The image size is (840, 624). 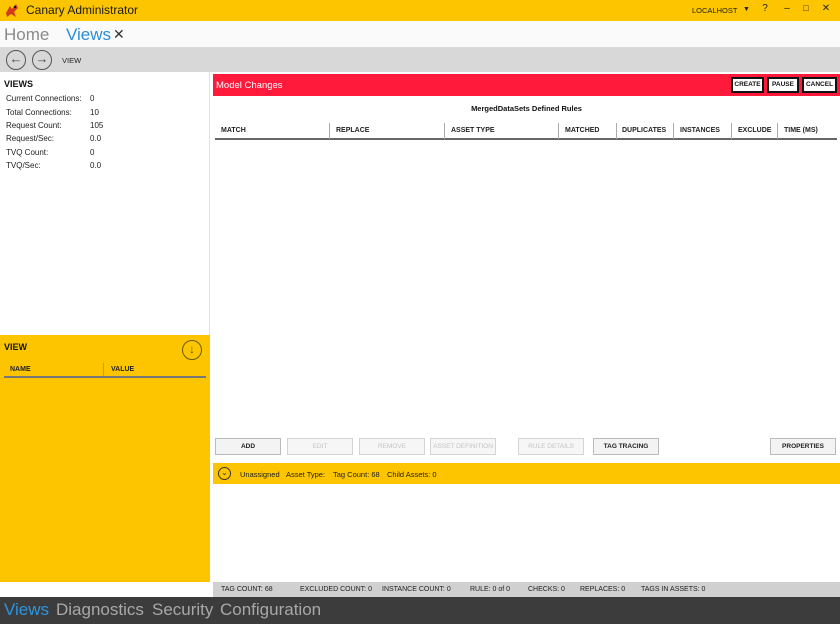 What do you see at coordinates (320, 446) in the screenshot?
I see `edit-button: EDIT` at bounding box center [320, 446].